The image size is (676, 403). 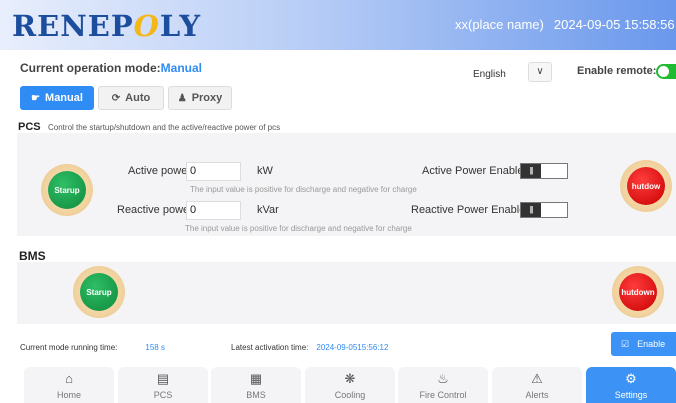 I want to click on active-power-enable-label: Active Power Enable, so click(x=473, y=171).